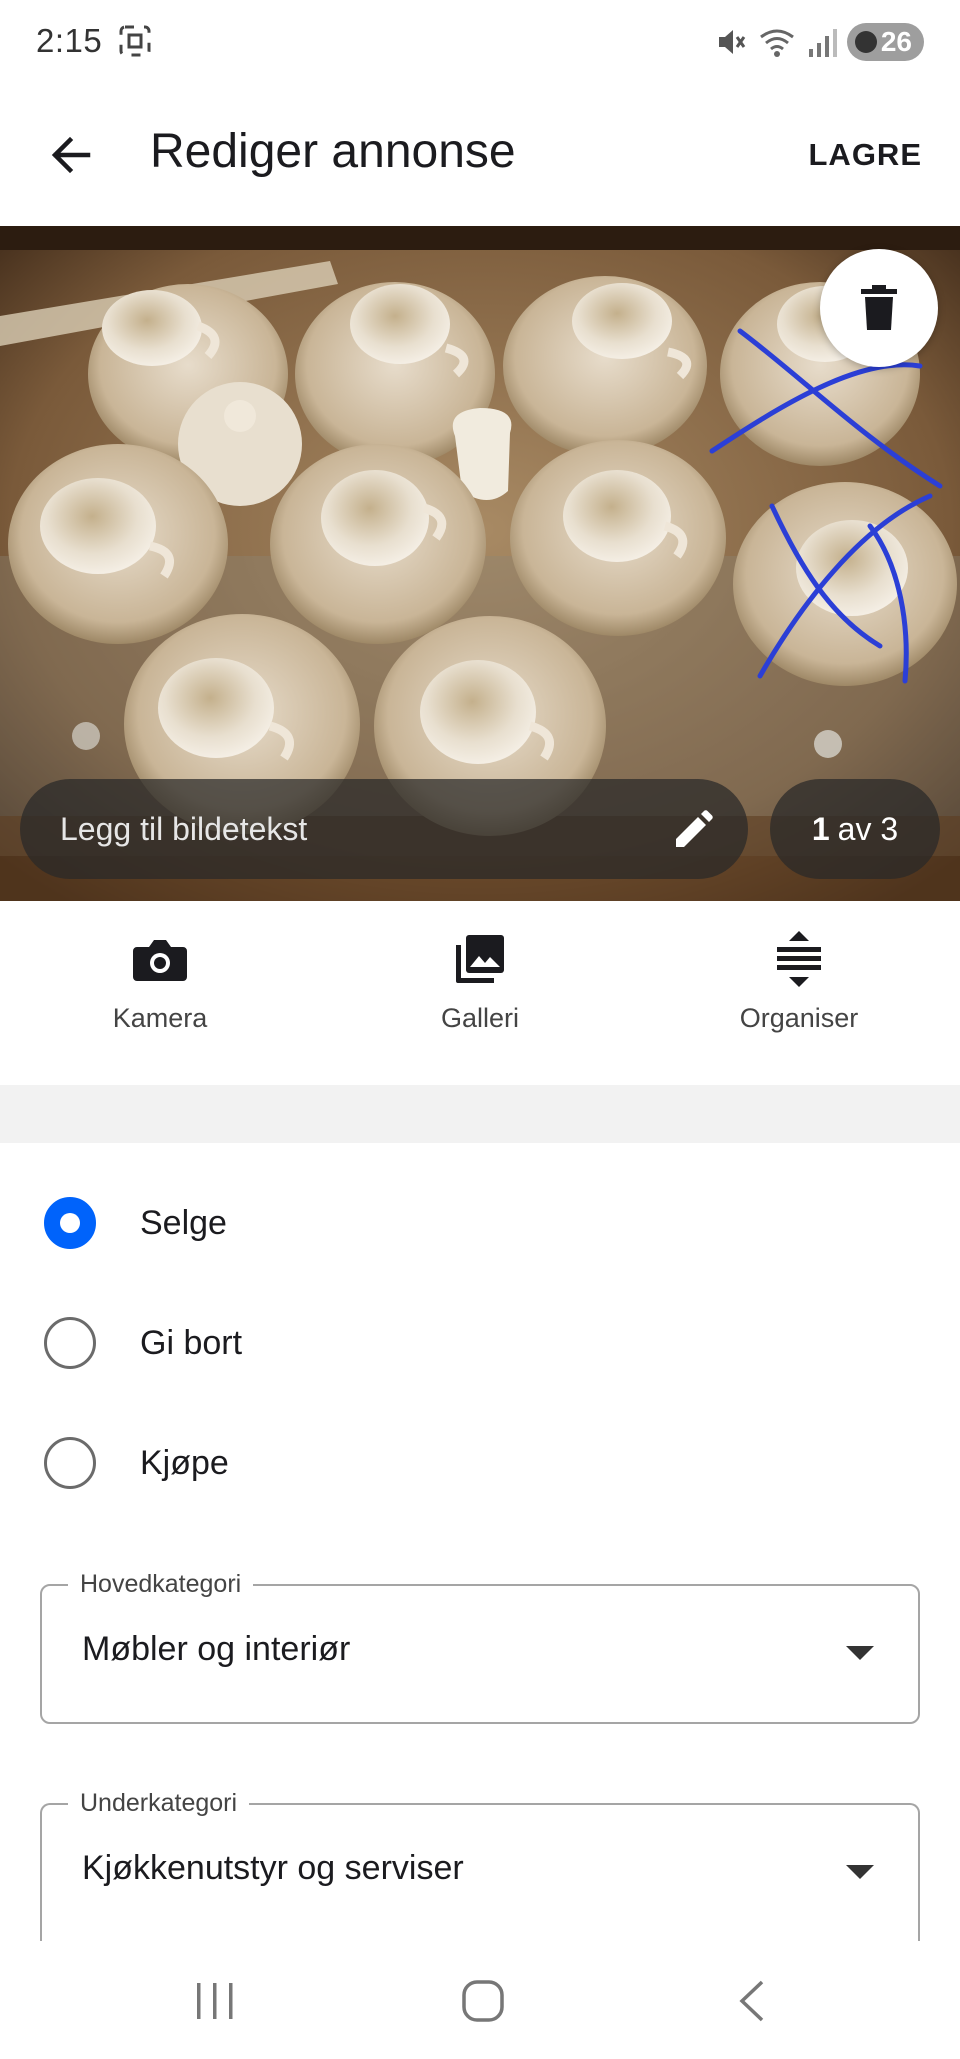  I want to click on battery-level: 26, so click(896, 41).